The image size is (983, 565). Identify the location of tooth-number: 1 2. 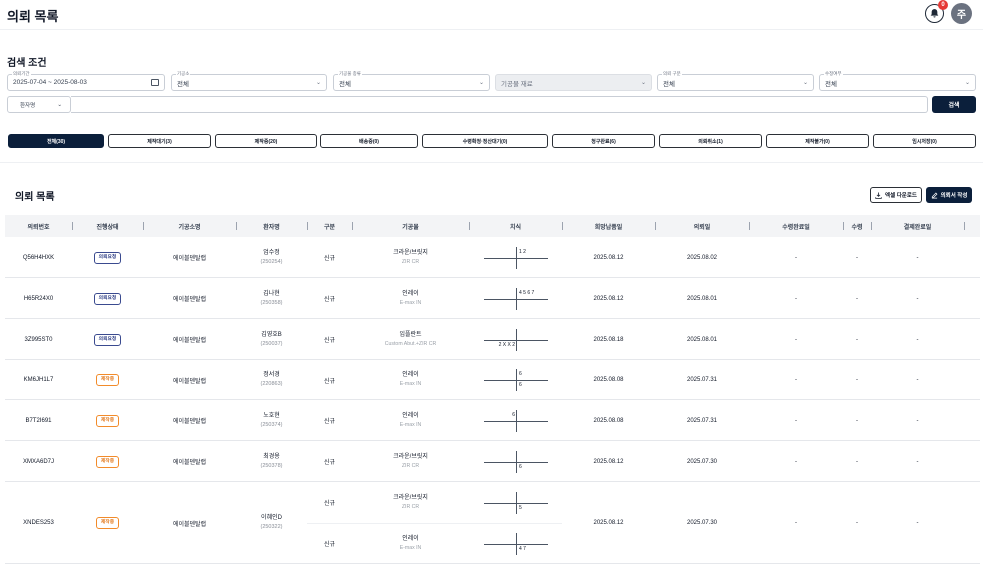
(522, 251).